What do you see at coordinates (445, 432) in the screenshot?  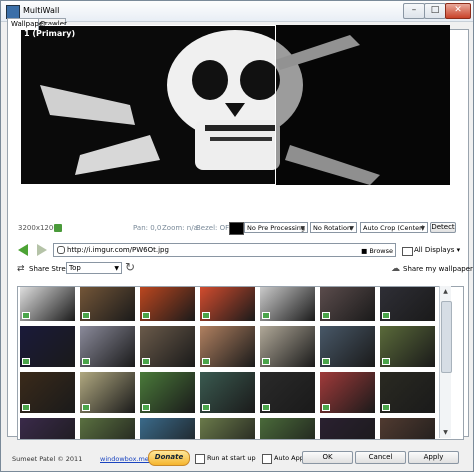 I see `scroll-down-icon: ▼` at bounding box center [445, 432].